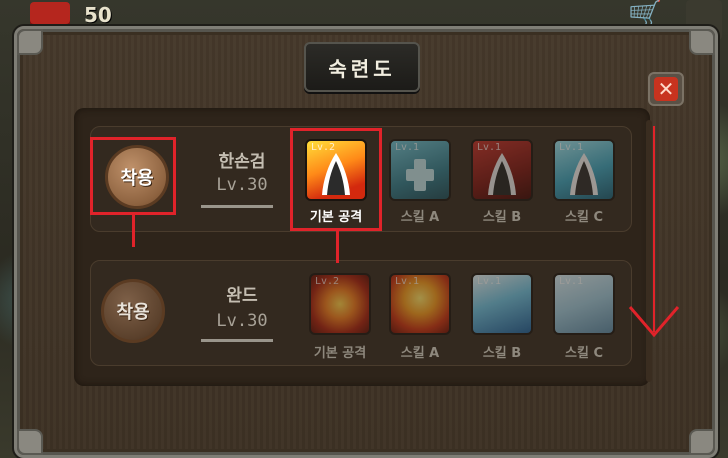 Image resolution: width=728 pixels, height=458 pixels. I want to click on close-icon: ✕, so click(666, 89).